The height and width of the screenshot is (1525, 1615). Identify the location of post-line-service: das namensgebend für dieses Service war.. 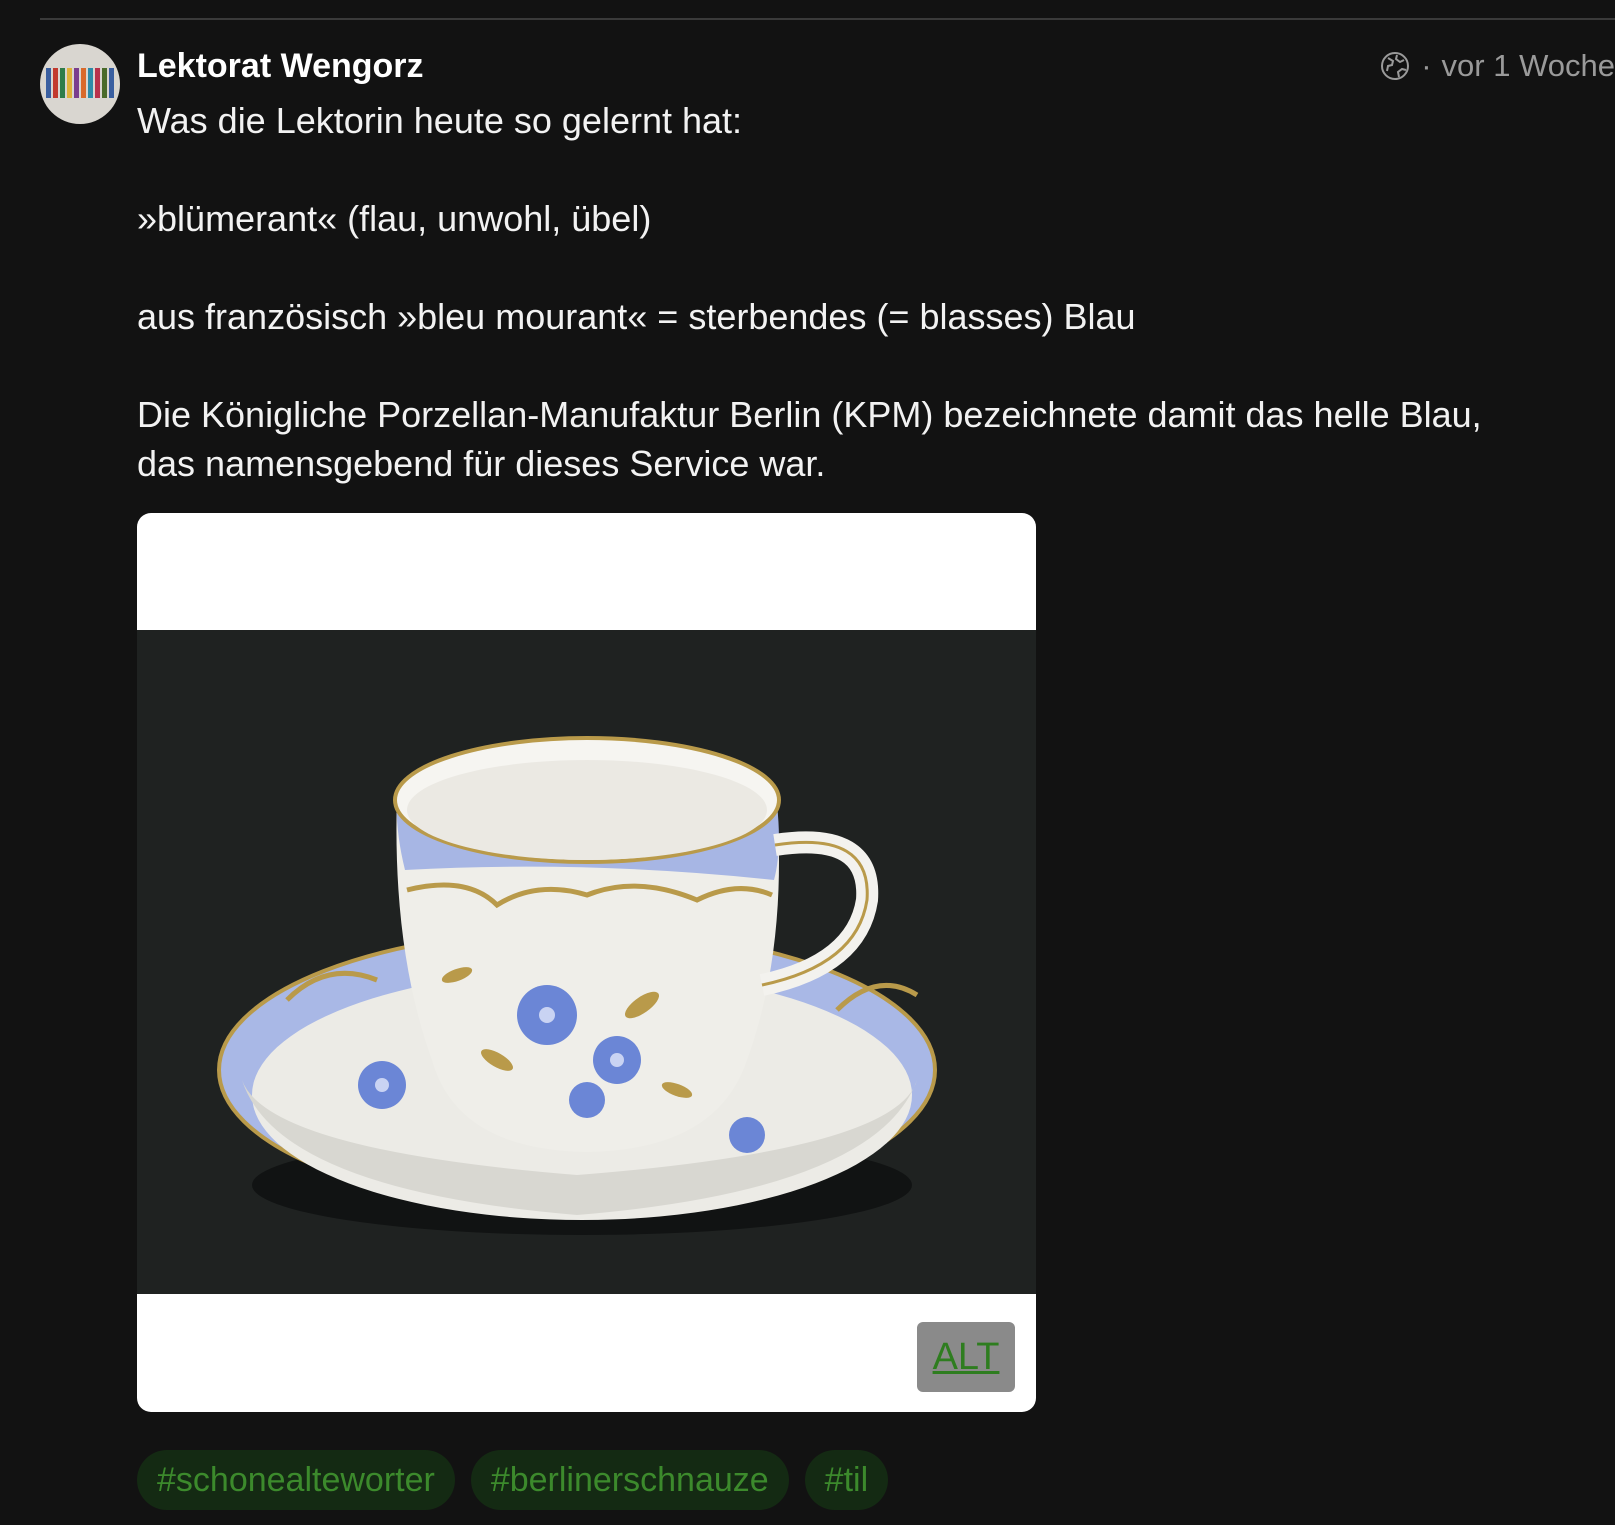
(481, 463).